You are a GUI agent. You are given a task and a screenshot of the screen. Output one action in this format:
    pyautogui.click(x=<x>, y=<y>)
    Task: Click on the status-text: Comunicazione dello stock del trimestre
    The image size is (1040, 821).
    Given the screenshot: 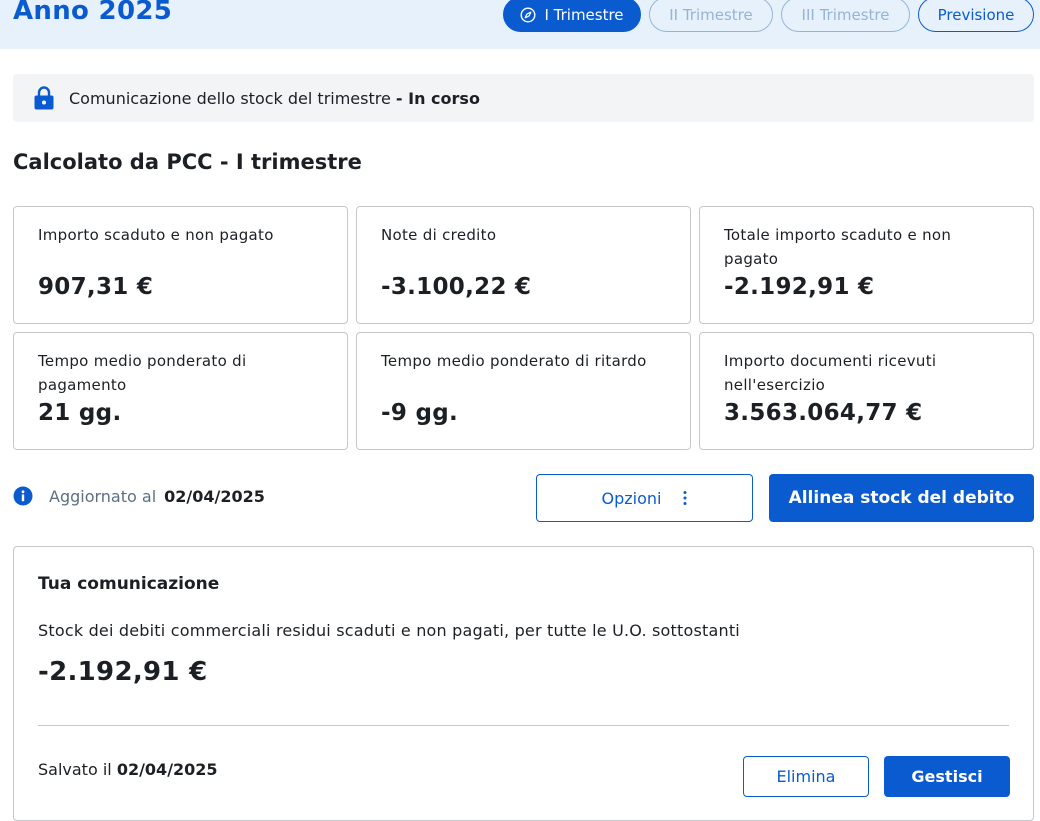 What is the action you would take?
    pyautogui.click(x=230, y=98)
    